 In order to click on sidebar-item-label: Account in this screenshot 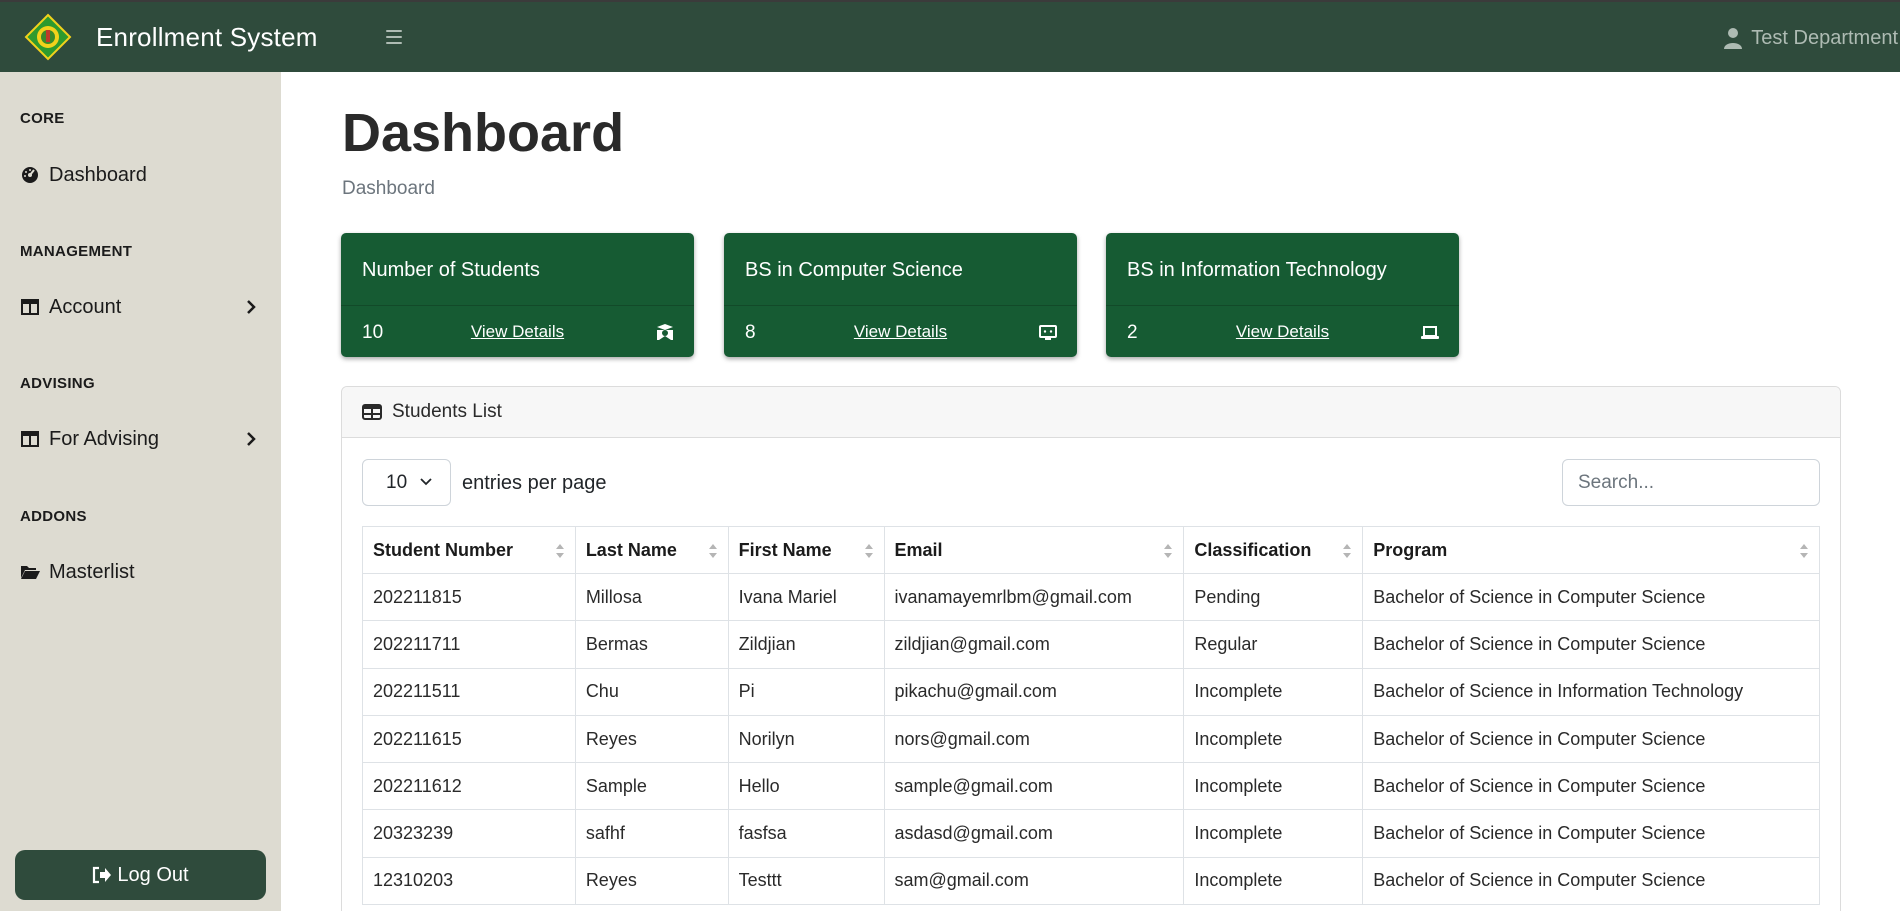, I will do `click(85, 306)`.